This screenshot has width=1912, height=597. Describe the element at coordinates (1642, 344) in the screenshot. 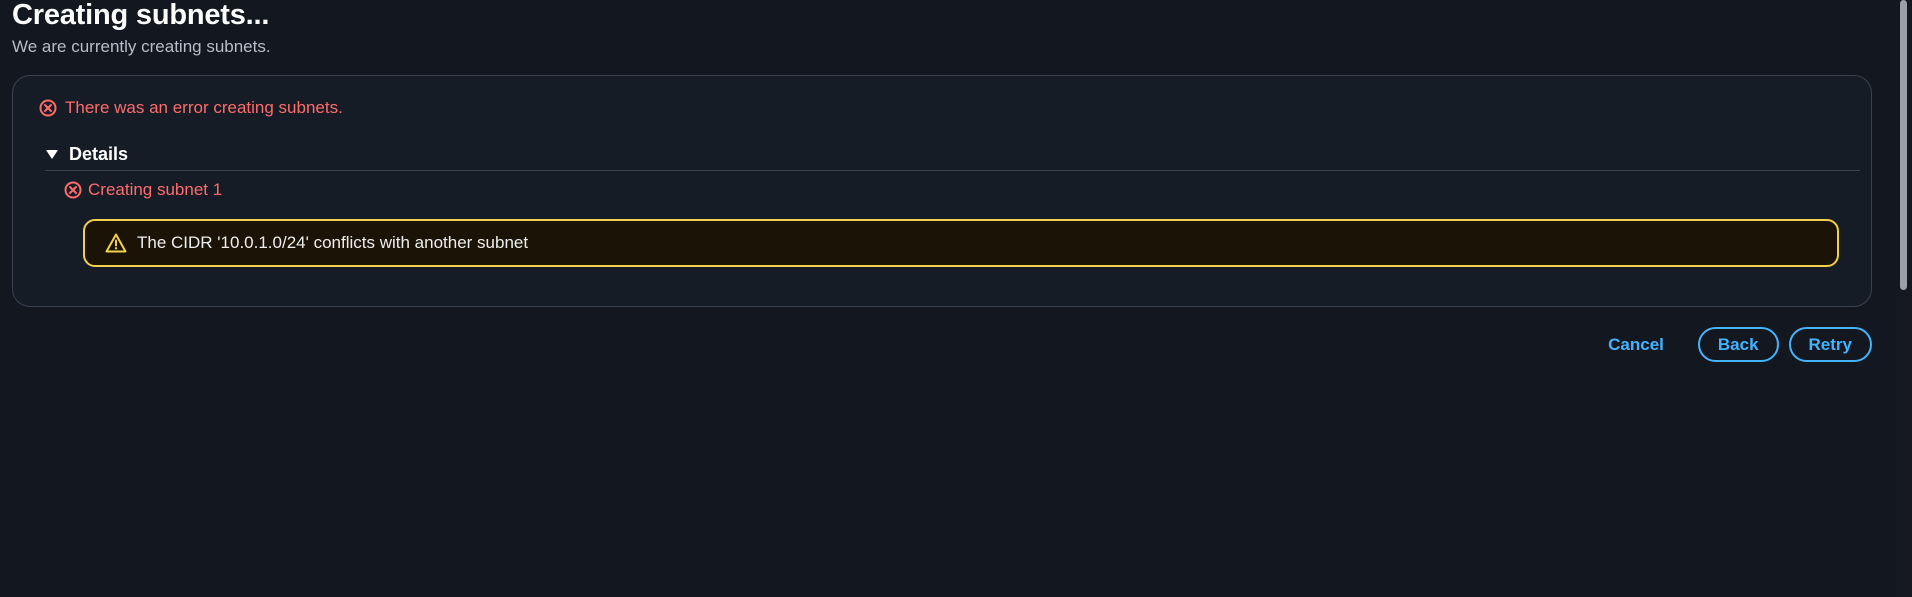

I see `cancel-button: Cancel` at that location.